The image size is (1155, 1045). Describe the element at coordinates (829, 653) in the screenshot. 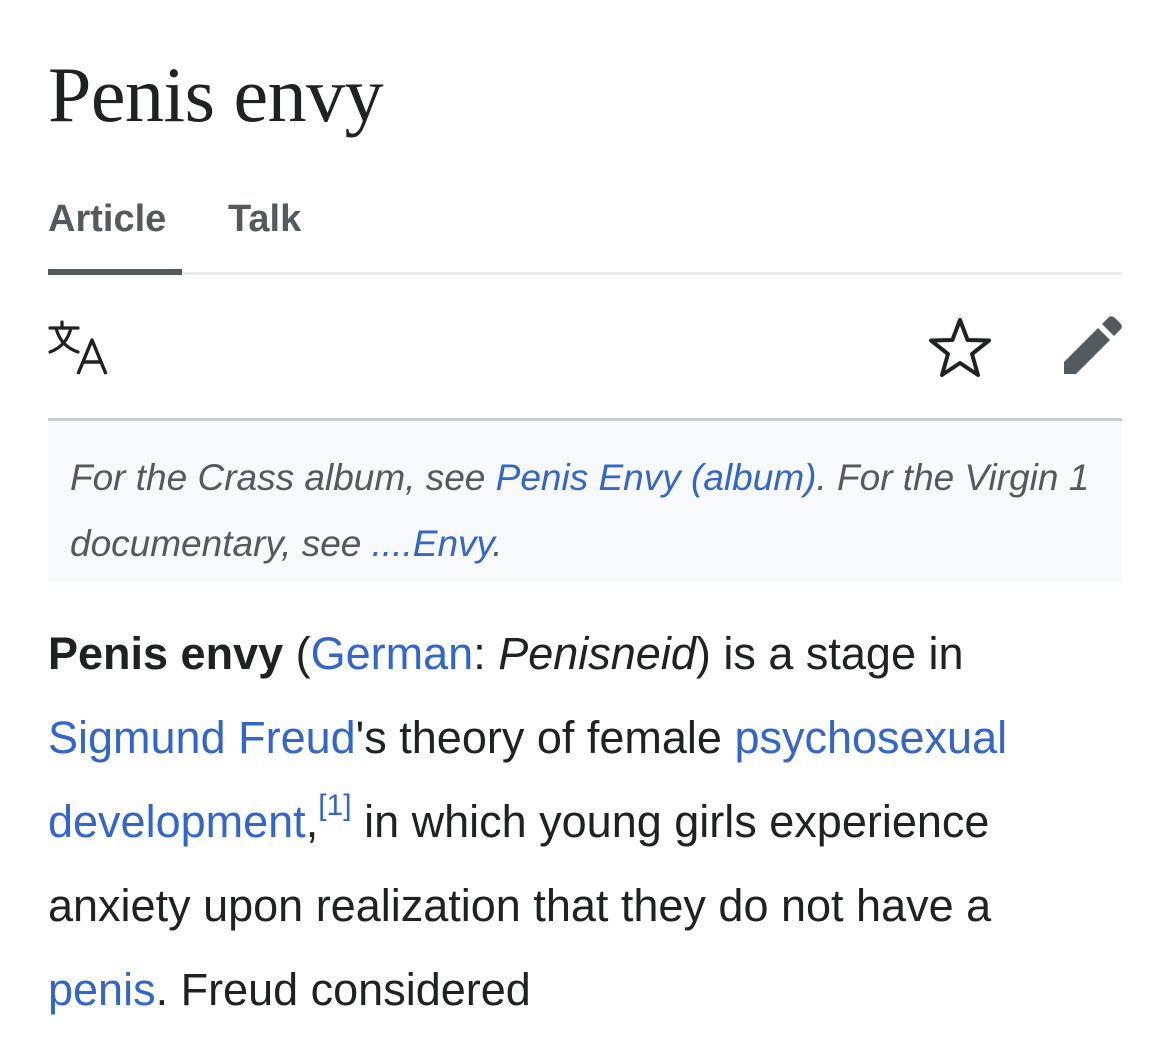

I see `lead-text-3: ) is a stage in` at that location.